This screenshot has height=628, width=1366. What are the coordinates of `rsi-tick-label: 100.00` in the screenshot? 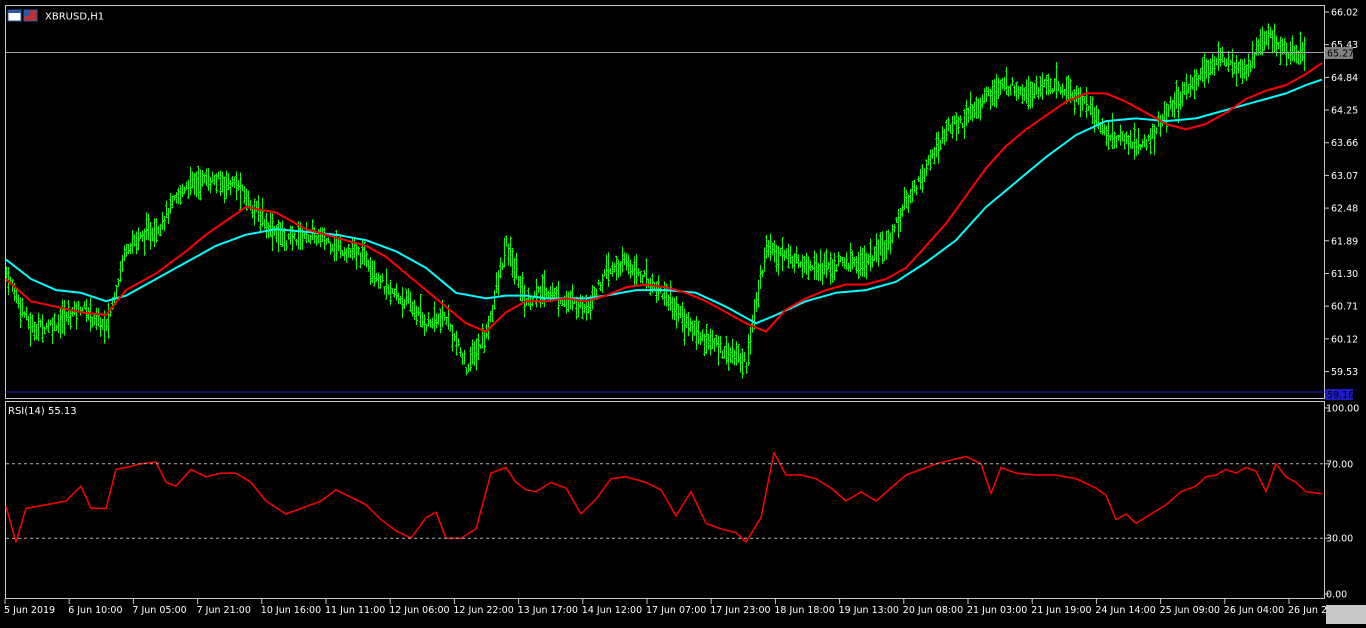 It's located at (1342, 409).